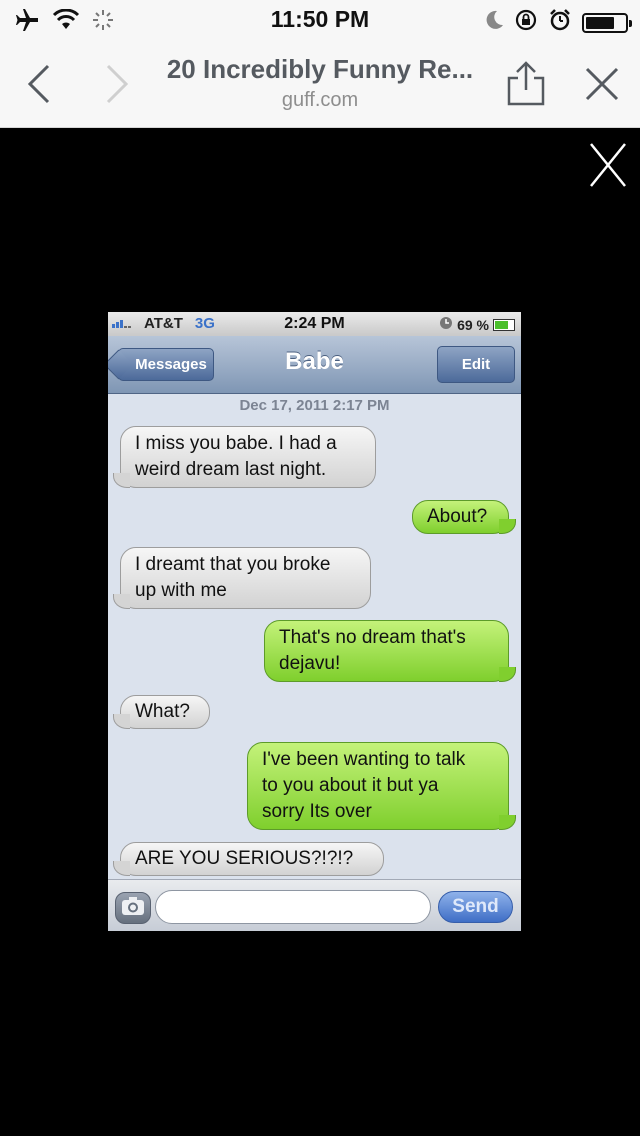  I want to click on message-line: I dreamt that you broke, so click(233, 564).